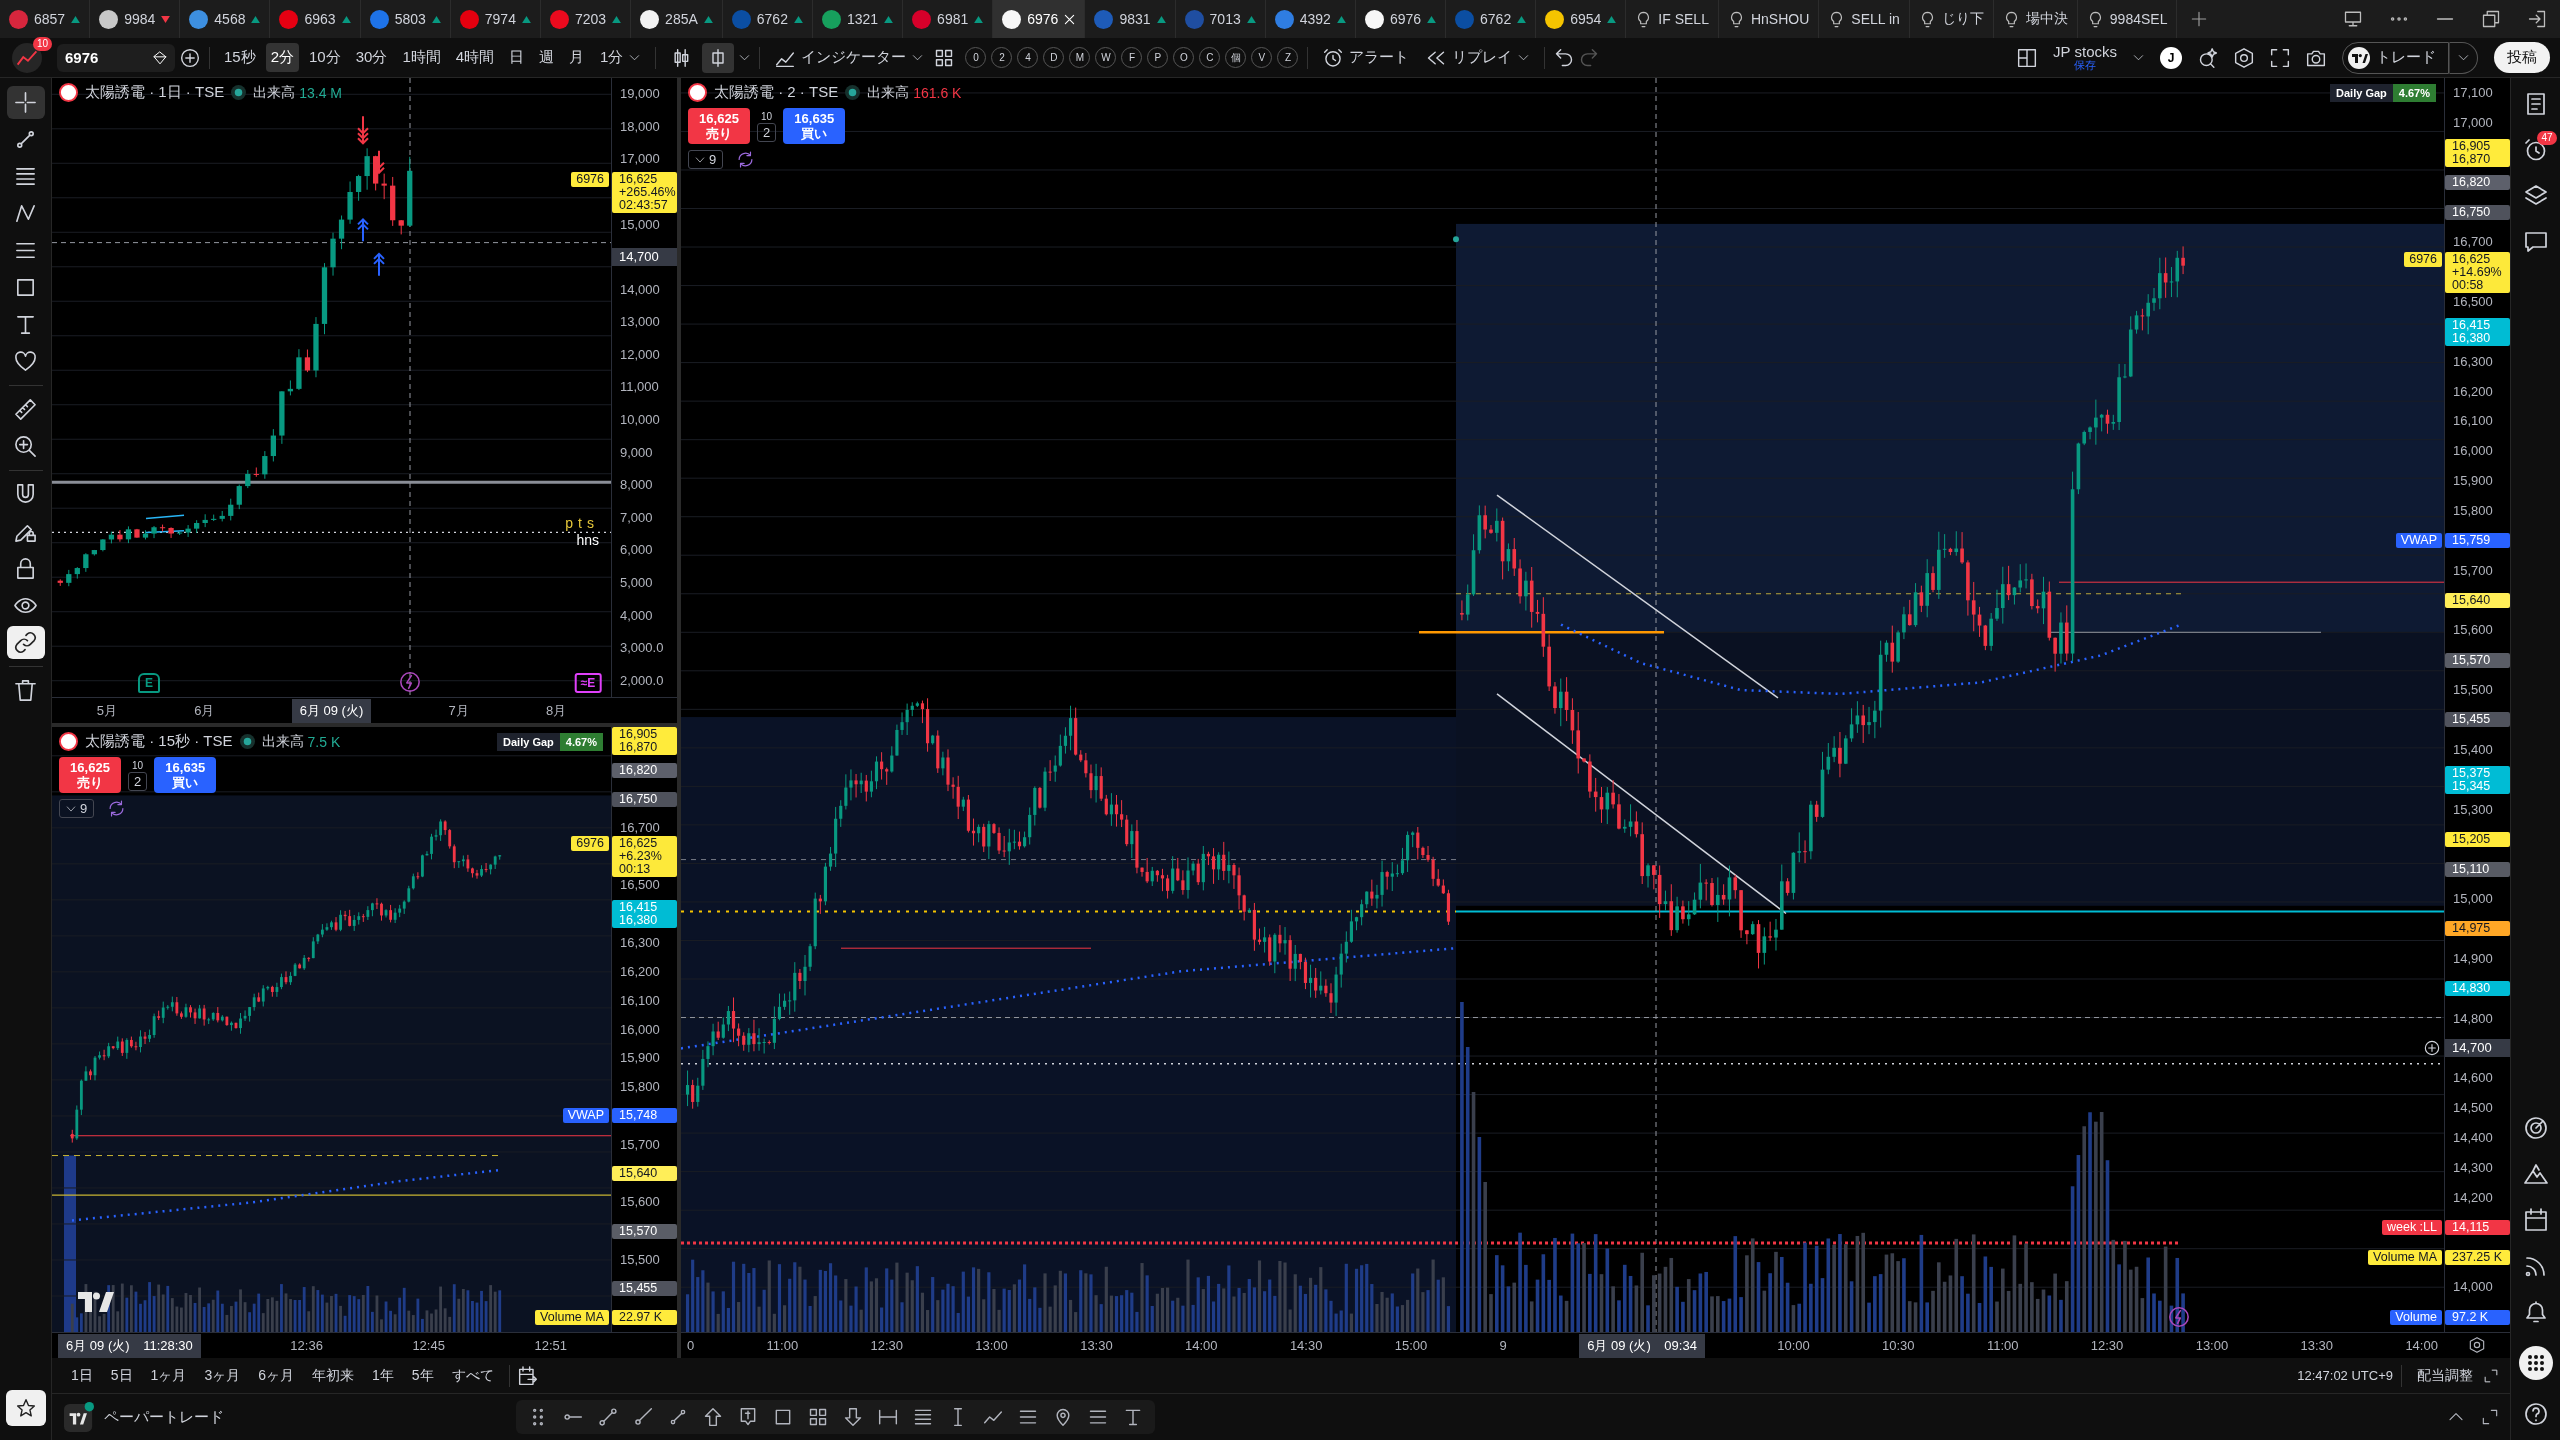 The width and height of the screenshot is (2560, 1440). I want to click on monitor-icon, so click(2353, 19).